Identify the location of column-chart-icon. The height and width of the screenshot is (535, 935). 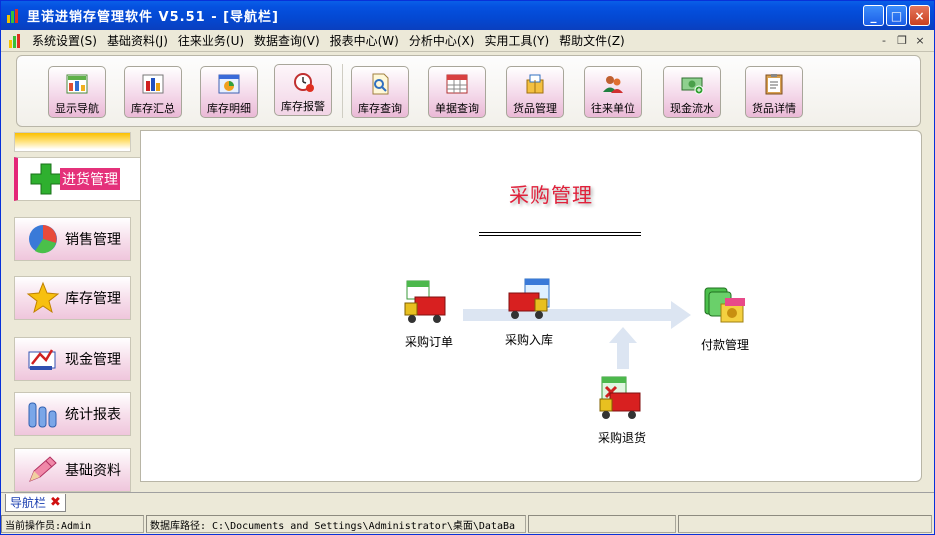
(43, 414).